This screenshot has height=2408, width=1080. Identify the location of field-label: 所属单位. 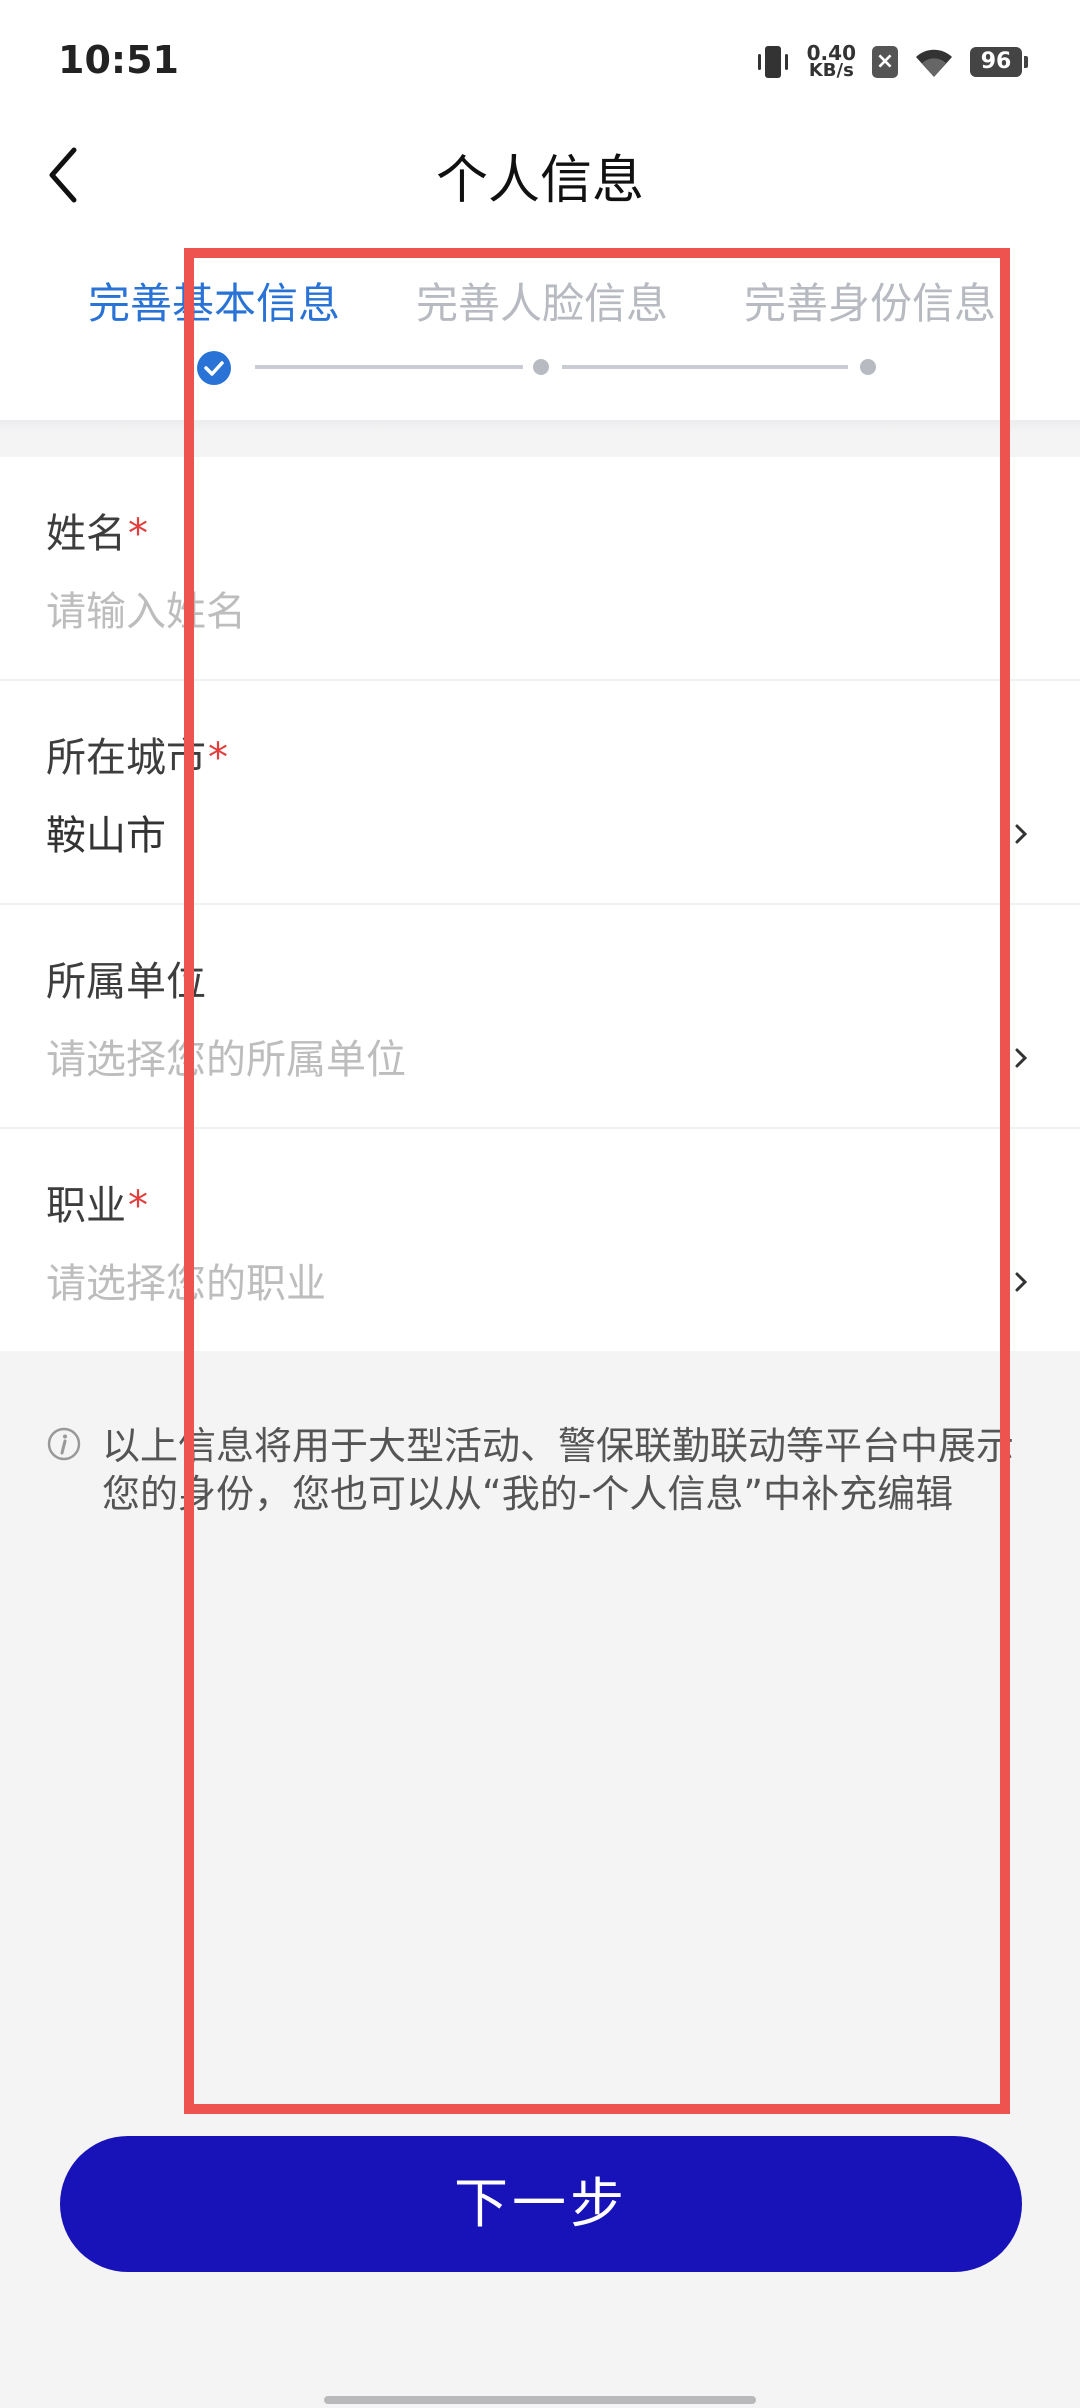
(127, 978).